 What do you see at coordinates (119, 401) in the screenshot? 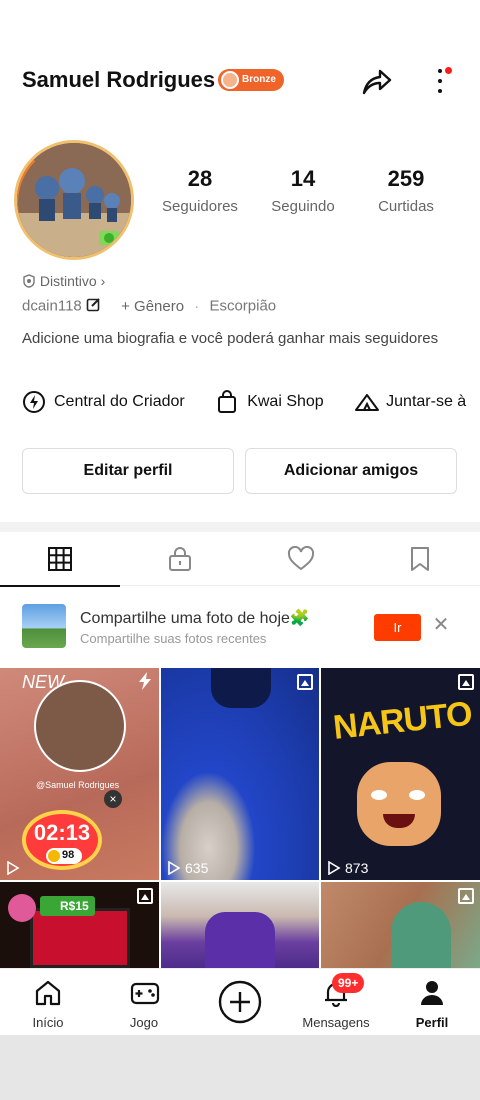
I see `creator-center-label: Central do Criador` at bounding box center [119, 401].